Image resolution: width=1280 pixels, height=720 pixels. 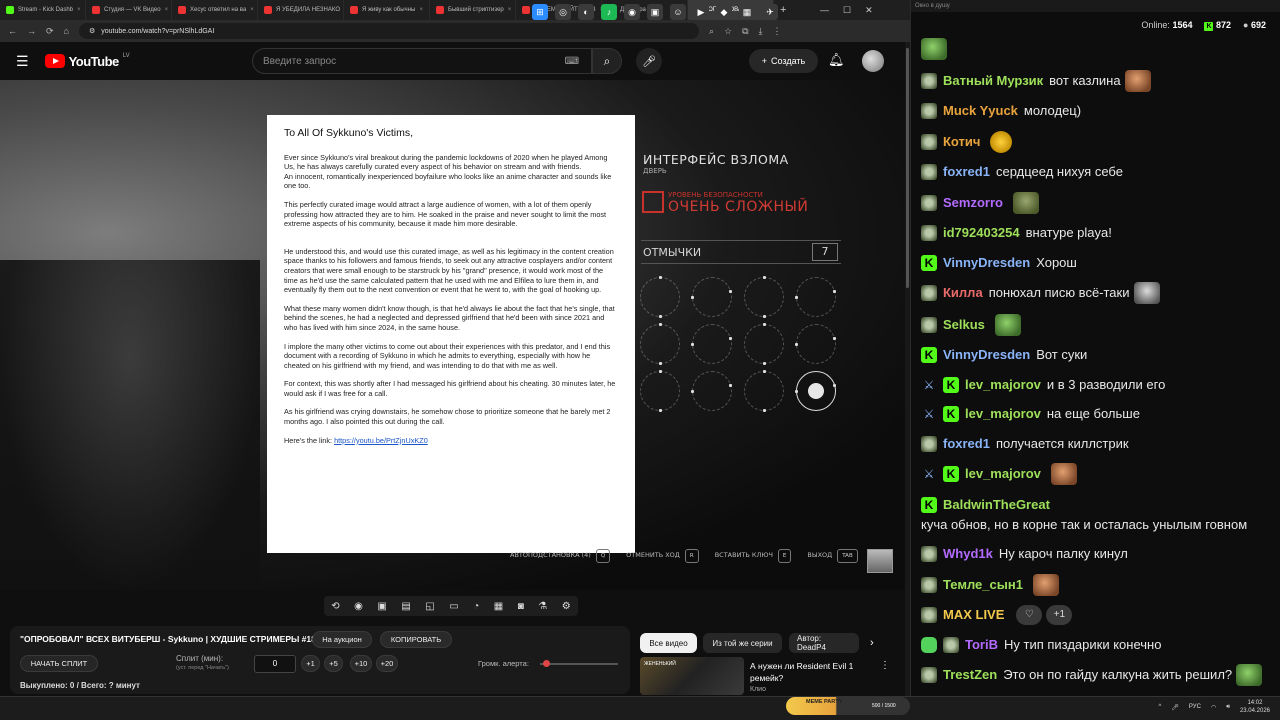 I want to click on browser-tab: Я УБЕДИЛА НЕЗНАКО×, so click(x=301, y=10).